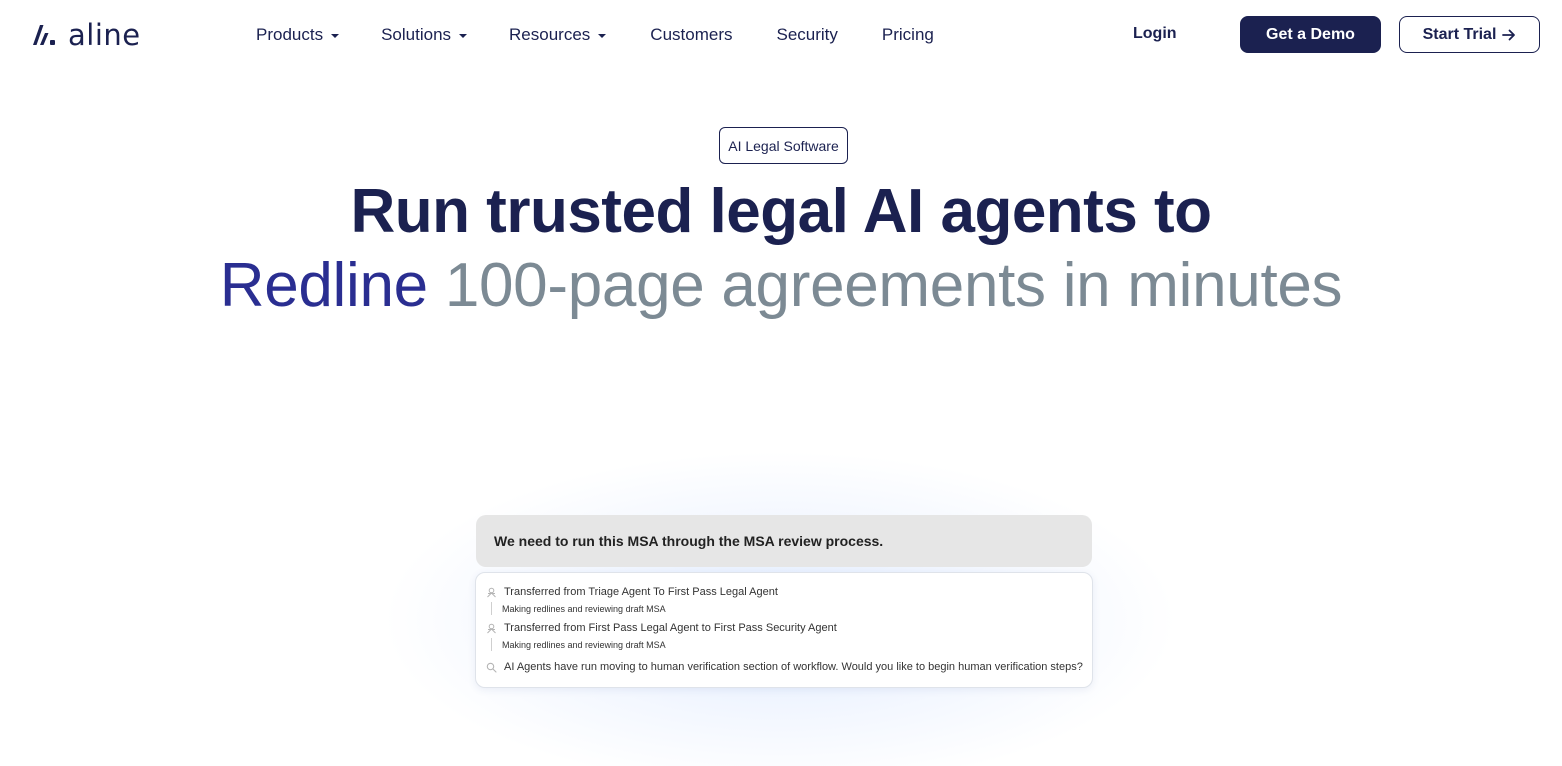 The width and height of the screenshot is (1562, 766). What do you see at coordinates (104, 35) in the screenshot?
I see `brand-name: aline` at bounding box center [104, 35].